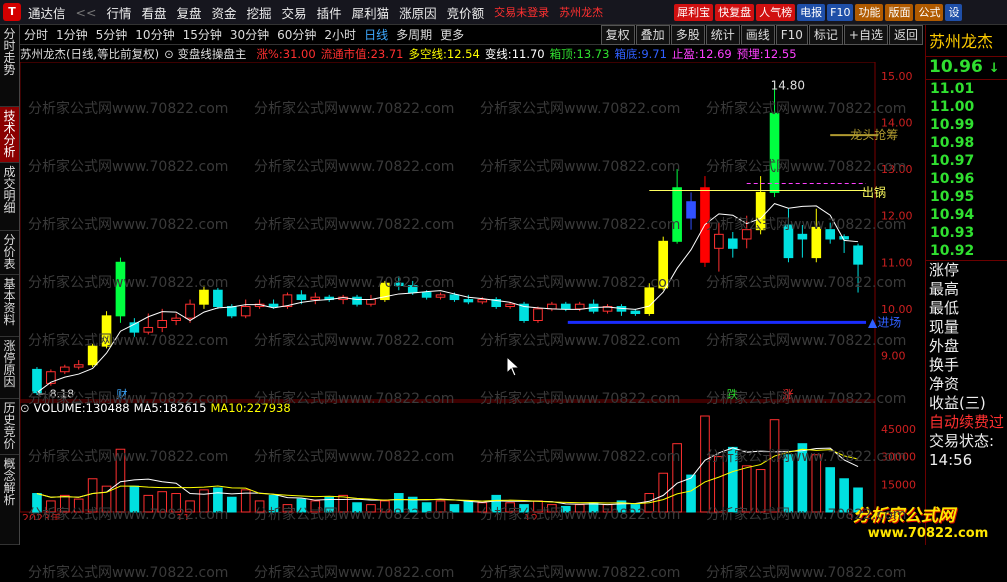  I want to click on chart-tool-button: 叠加, so click(652, 35).